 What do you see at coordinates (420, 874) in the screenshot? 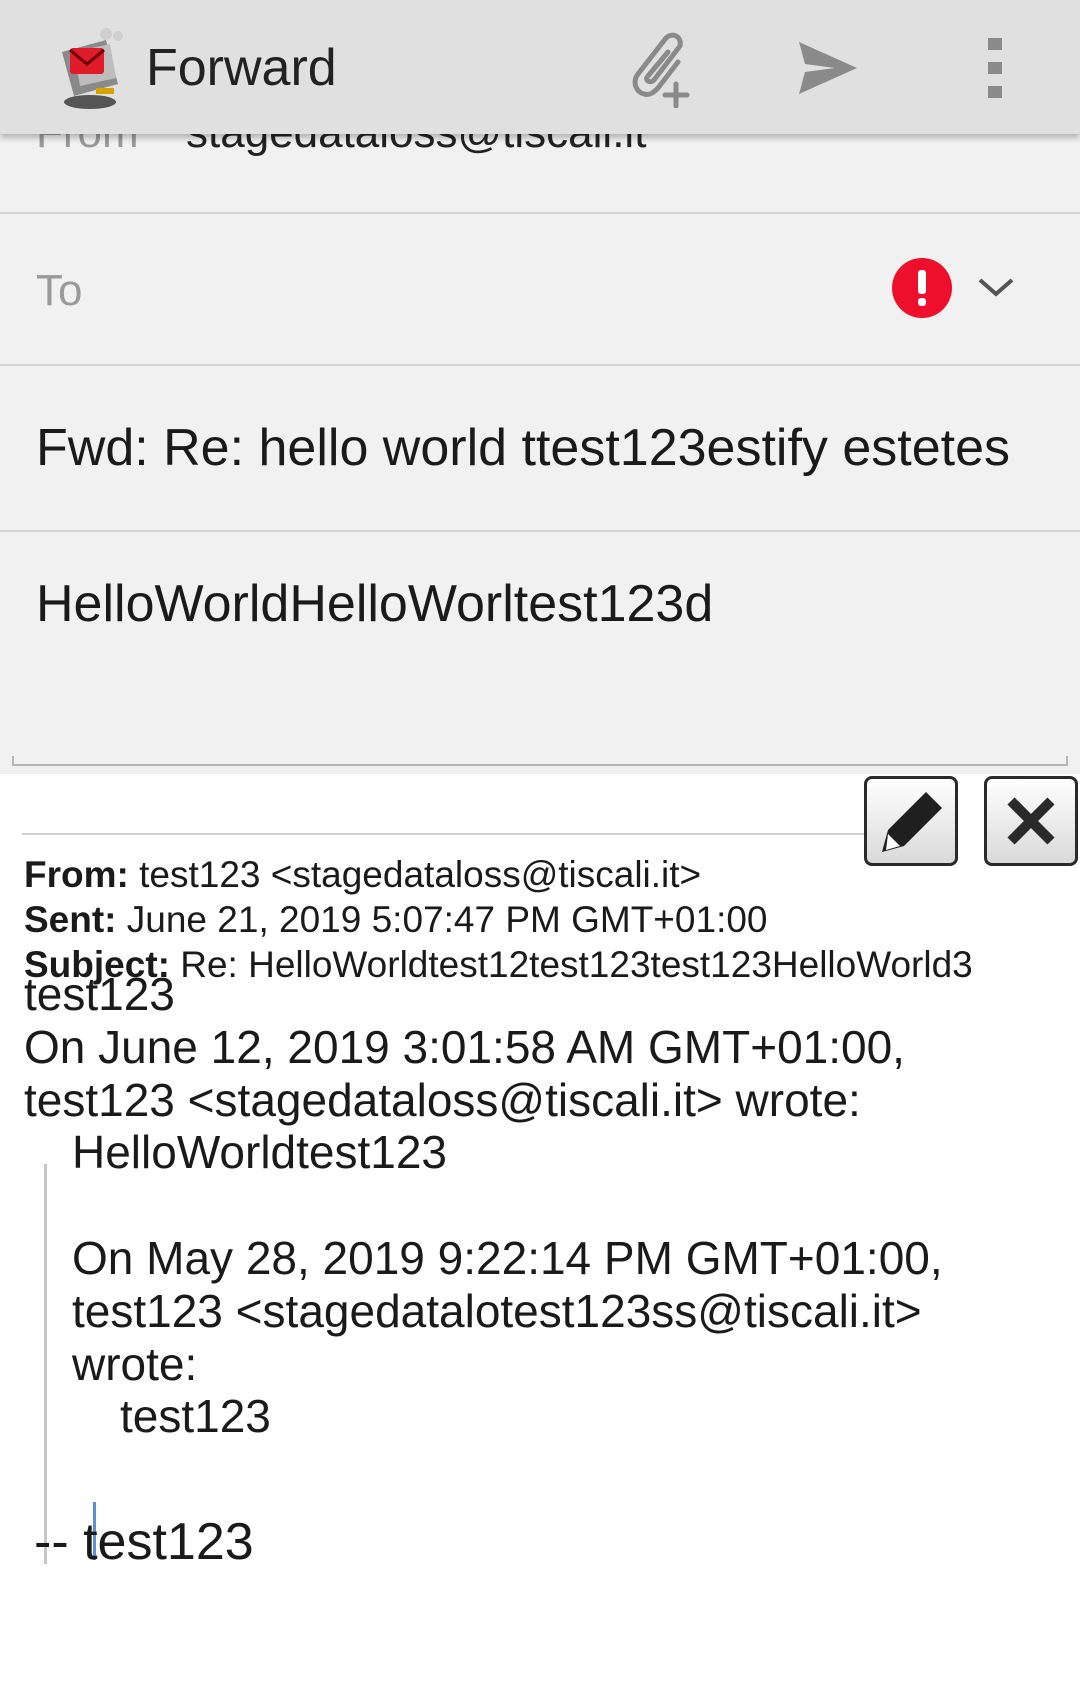
I see `quoted-from-value: test123 <stagedataloss@tiscali.it>` at bounding box center [420, 874].